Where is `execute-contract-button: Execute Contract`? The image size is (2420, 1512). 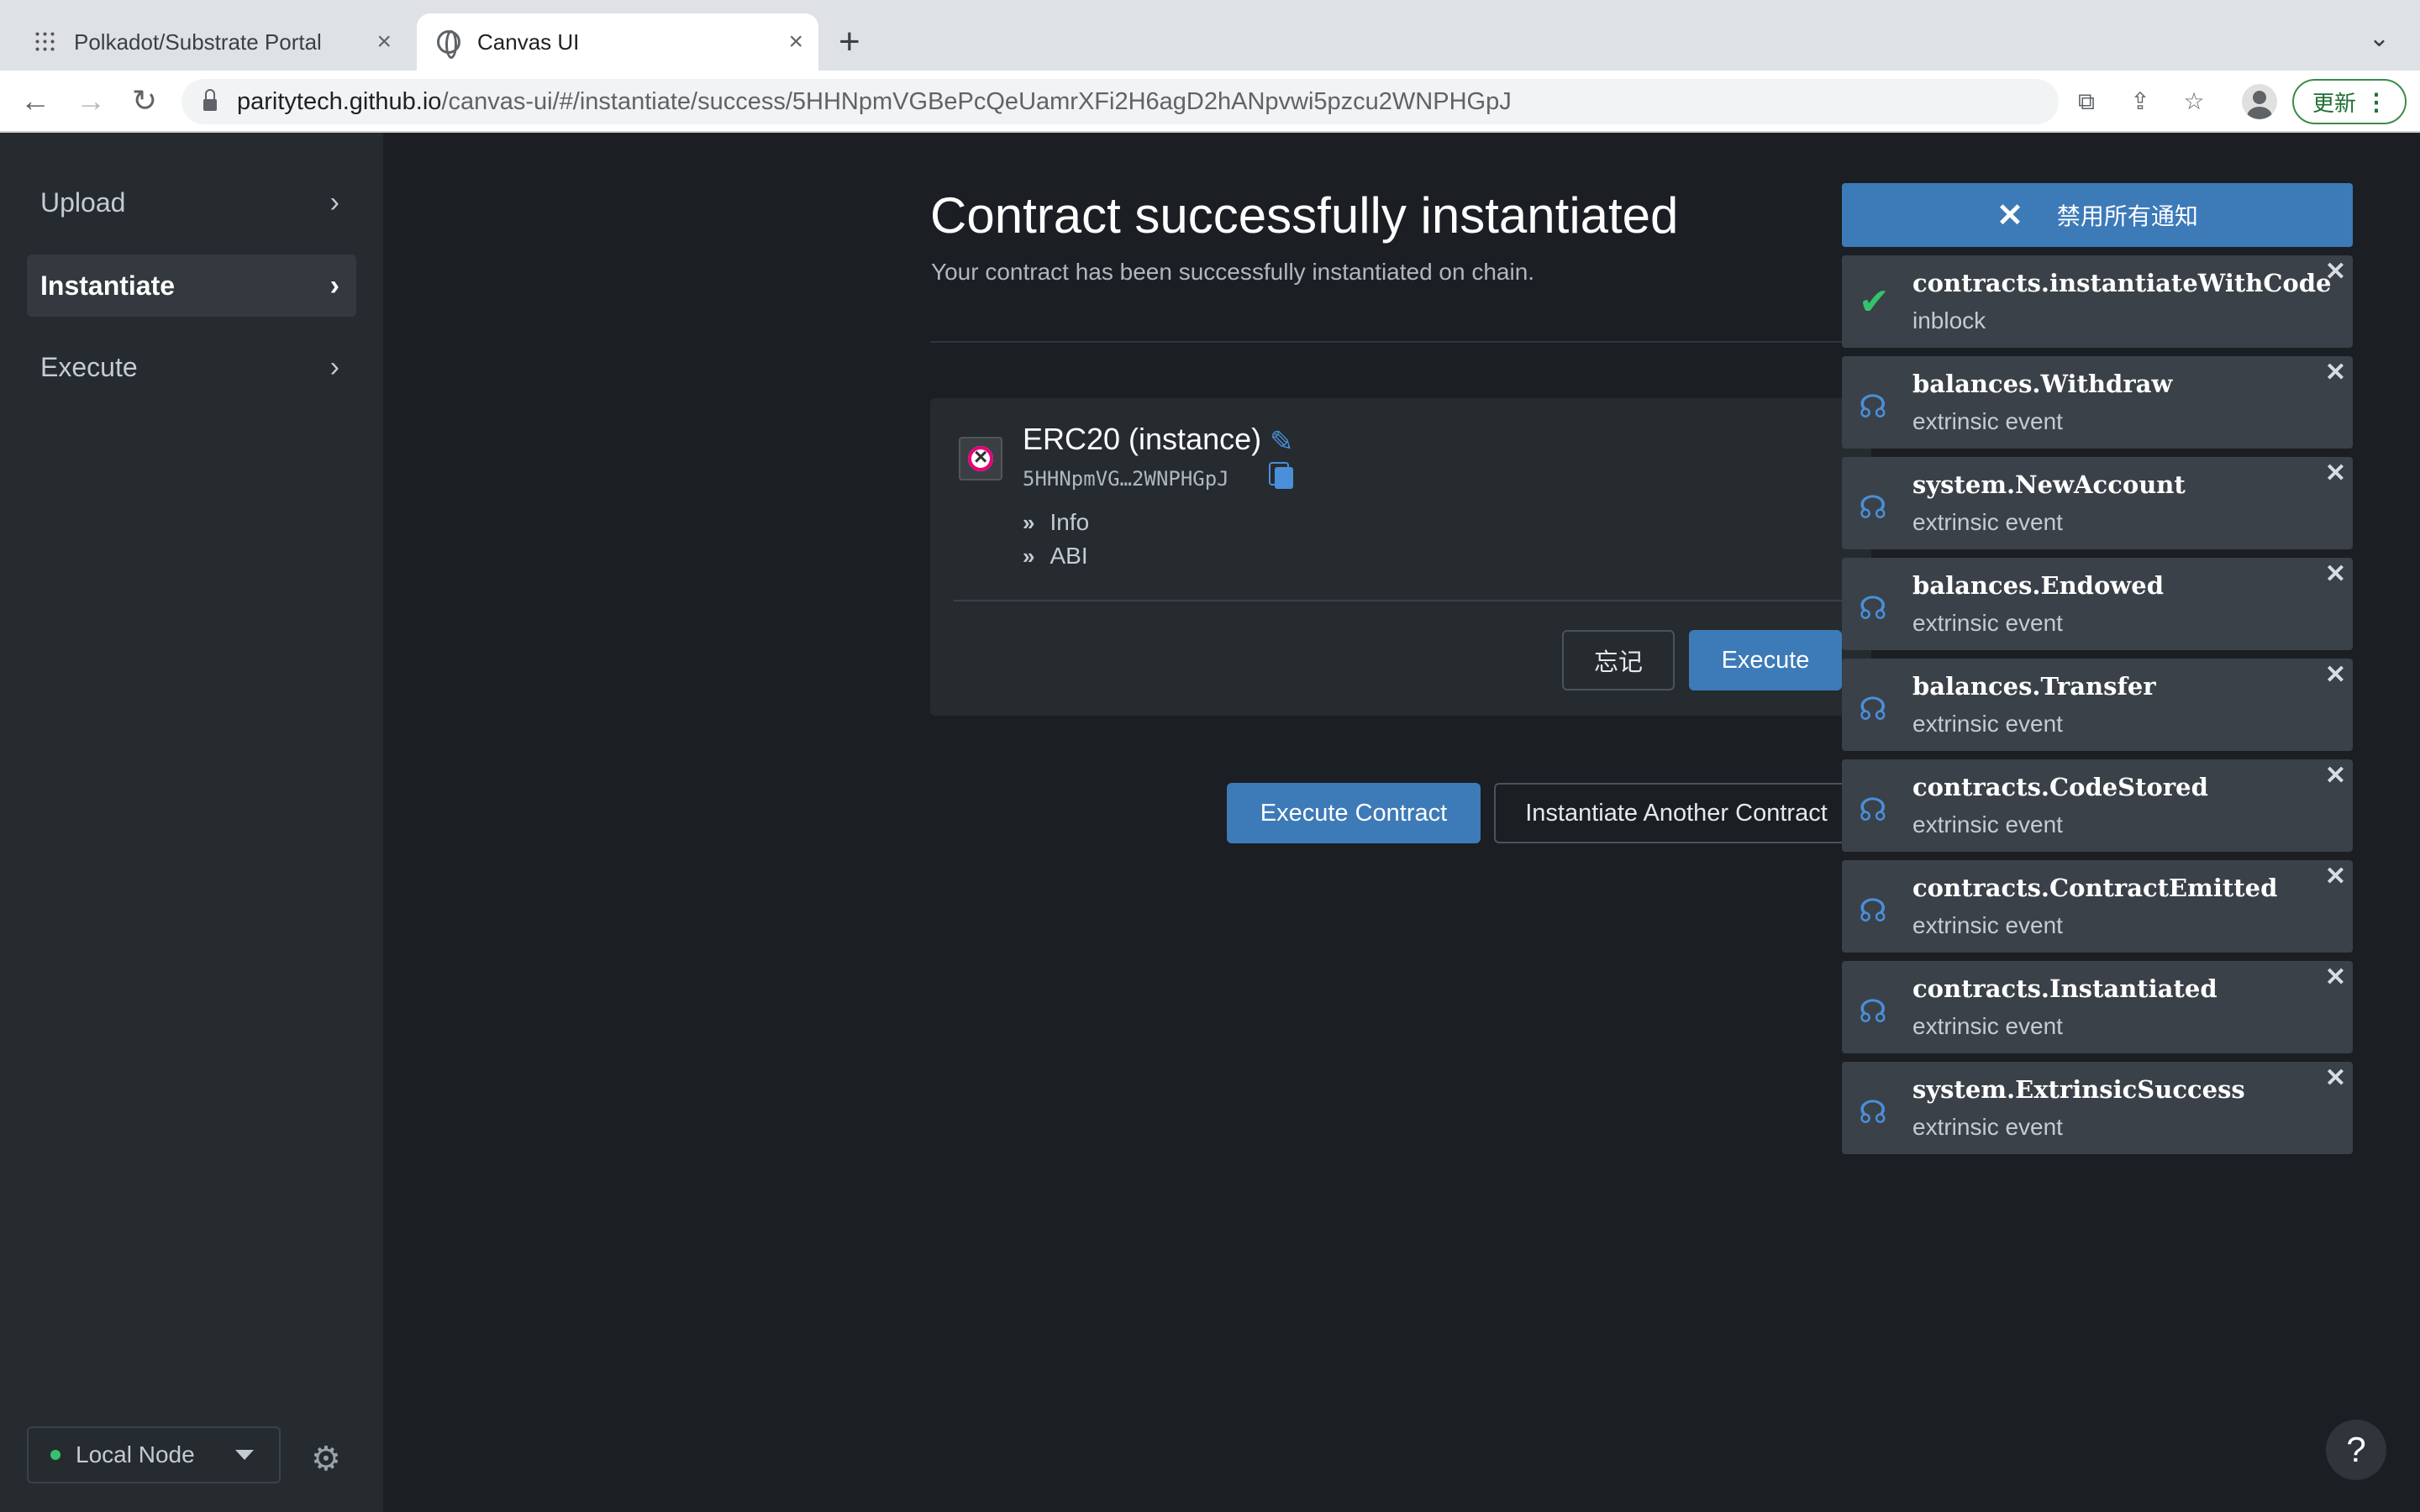
execute-contract-button: Execute Contract is located at coordinates (1354, 813).